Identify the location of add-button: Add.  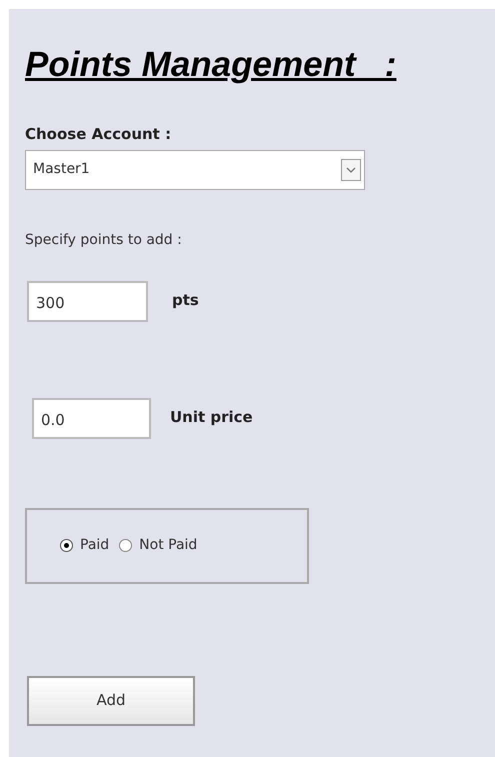
(111, 701).